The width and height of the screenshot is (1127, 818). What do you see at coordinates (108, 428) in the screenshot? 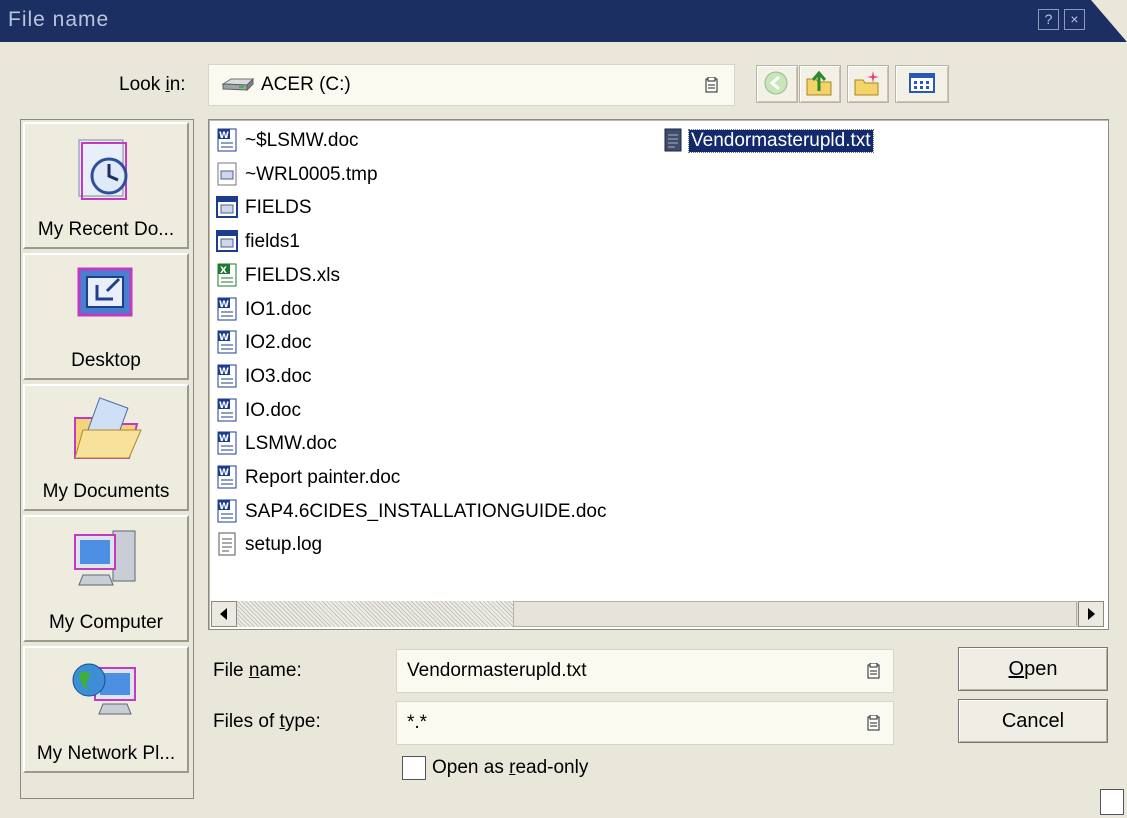
I see `my-documents-icon` at bounding box center [108, 428].